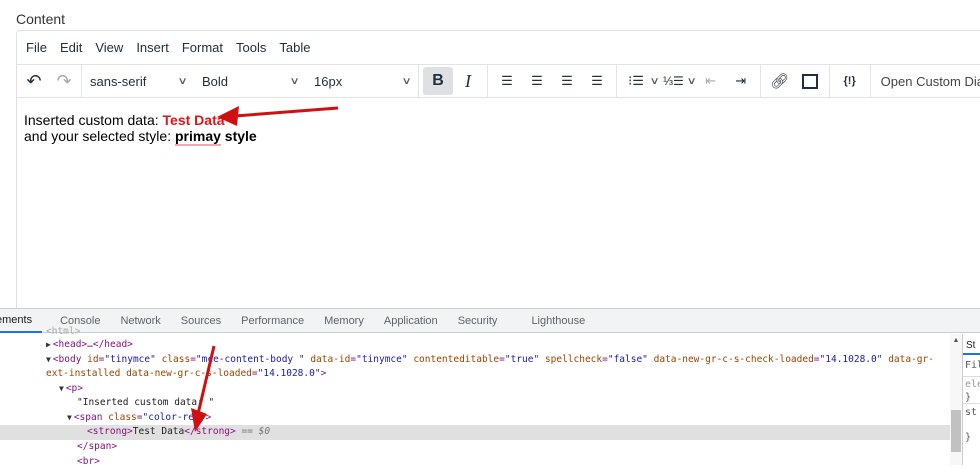 This screenshot has width=980, height=470. I want to click on expand-icon: ▶, so click(48, 344).